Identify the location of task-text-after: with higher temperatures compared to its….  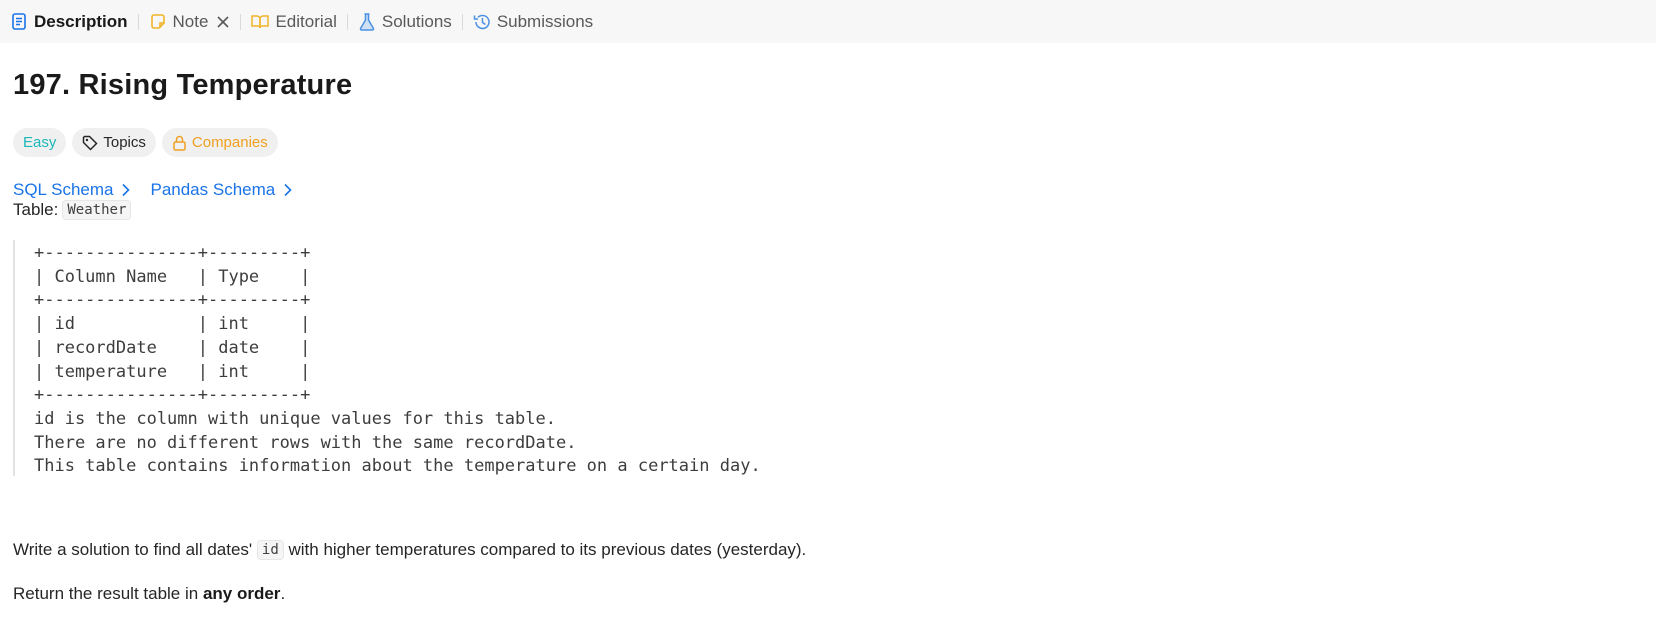
(545, 549).